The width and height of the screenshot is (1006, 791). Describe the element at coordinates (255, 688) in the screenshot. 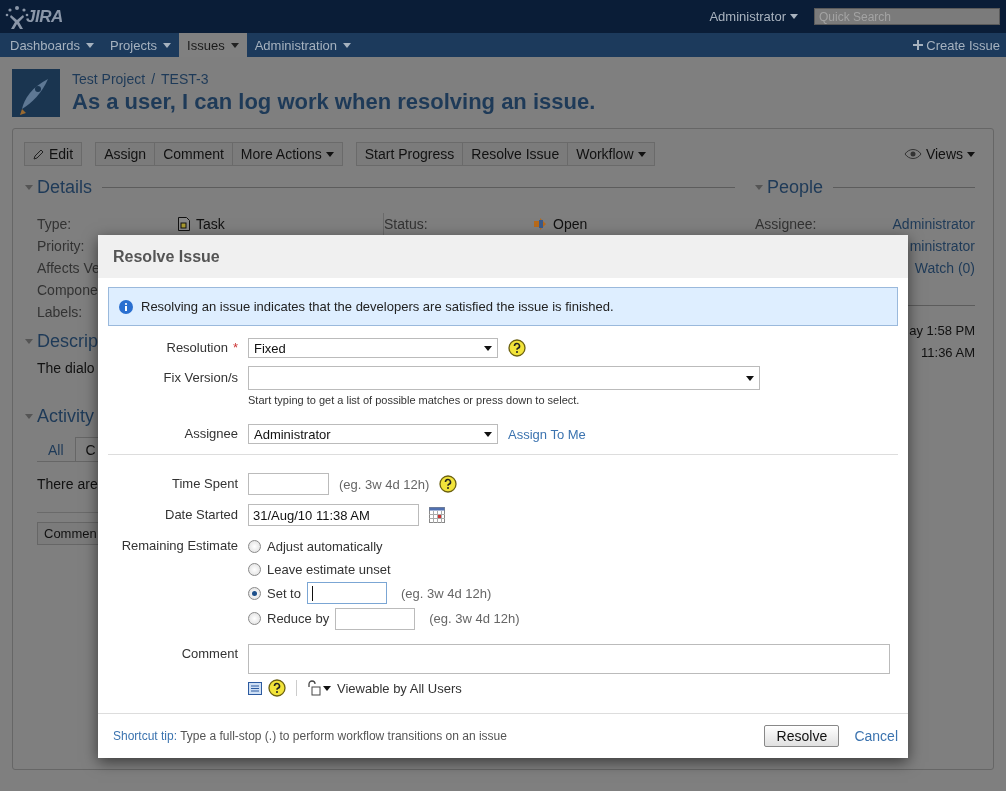

I see `wiki-markup-icon` at that location.